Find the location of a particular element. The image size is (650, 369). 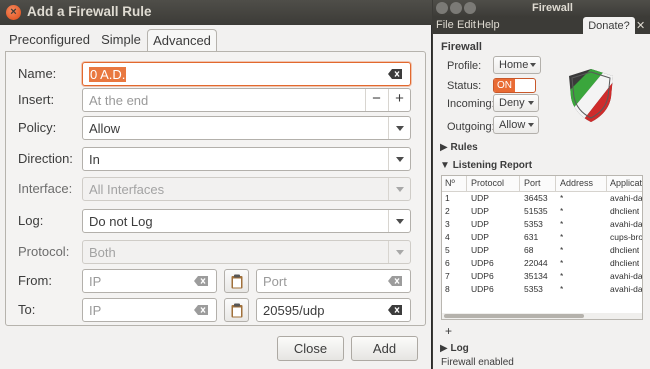

listening-report-expander: ▼ Listening Report is located at coordinates (486, 165).